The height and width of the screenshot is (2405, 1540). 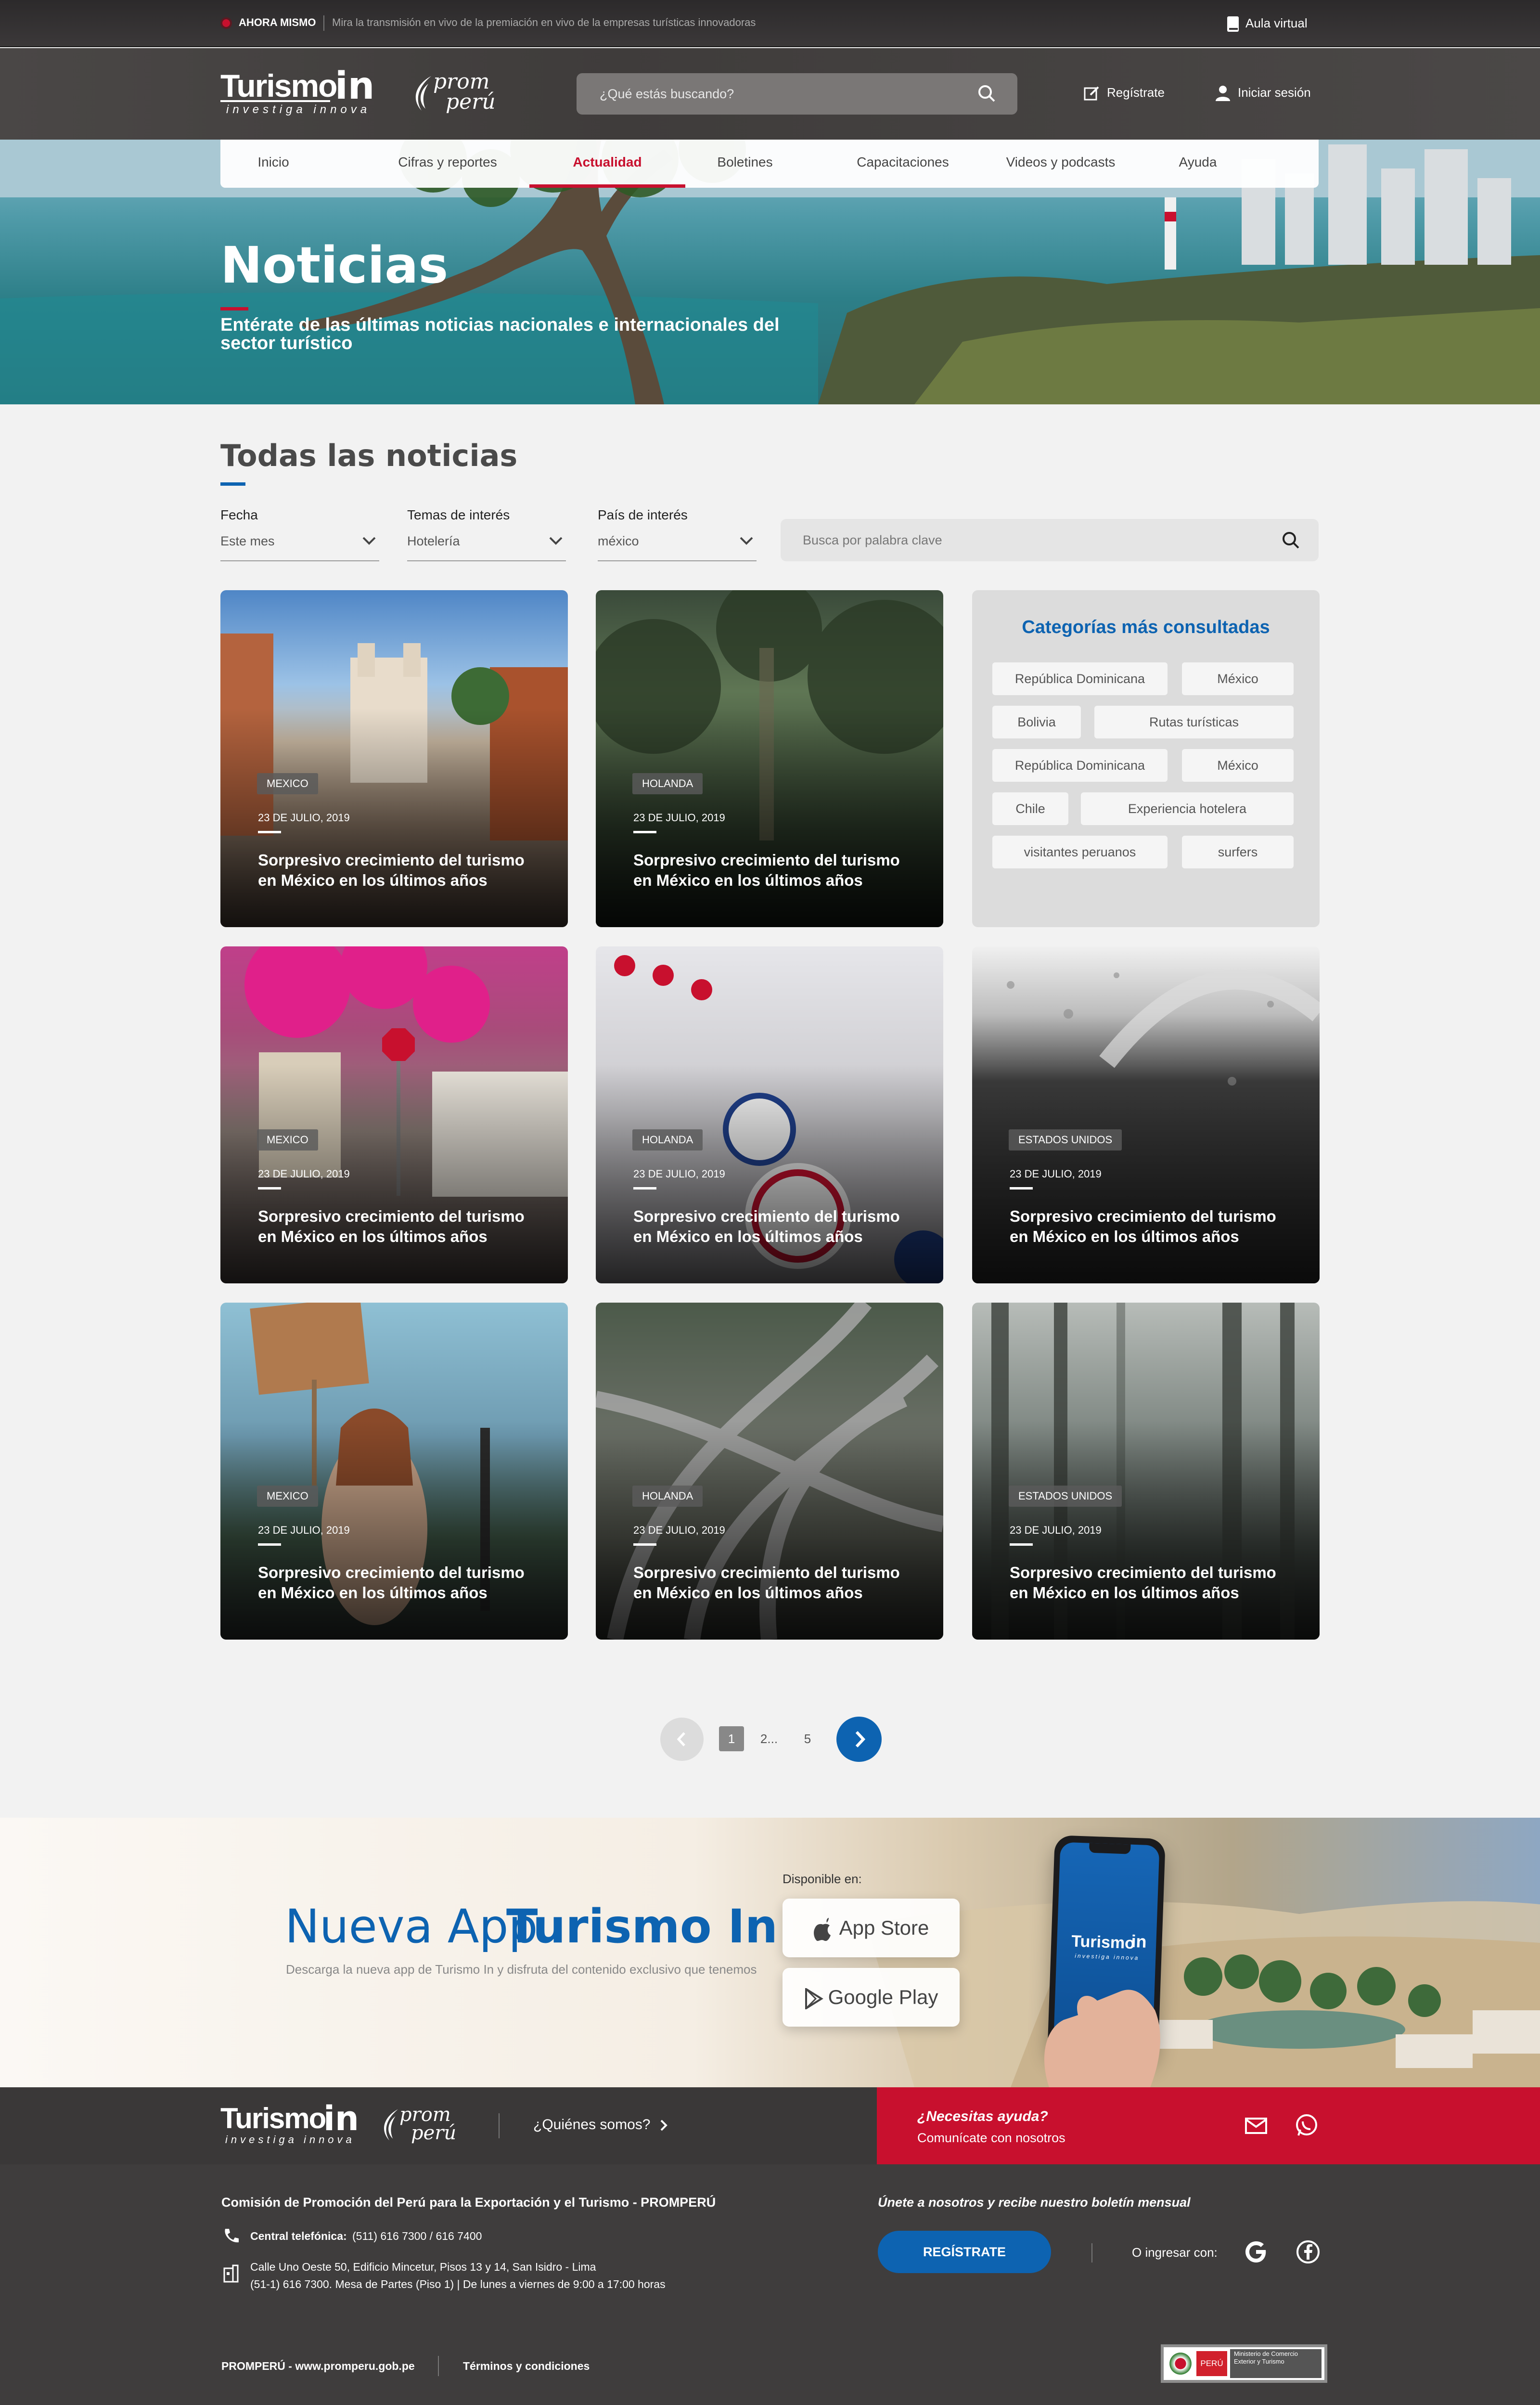 What do you see at coordinates (1080, 852) in the screenshot?
I see `category-pill: visitantes peruanos` at bounding box center [1080, 852].